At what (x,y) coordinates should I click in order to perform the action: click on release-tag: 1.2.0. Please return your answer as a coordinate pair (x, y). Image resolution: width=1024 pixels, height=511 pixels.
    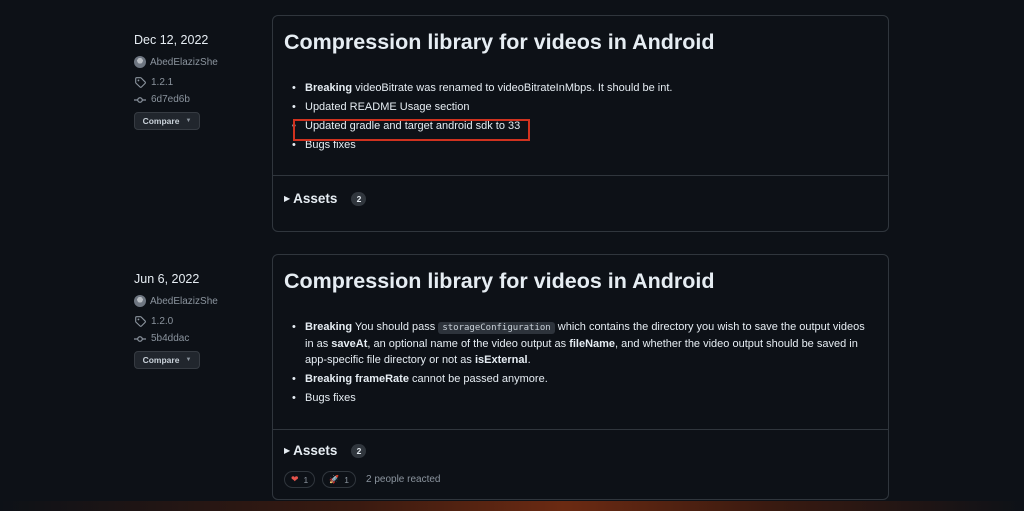
    Looking at the image, I should click on (199, 321).